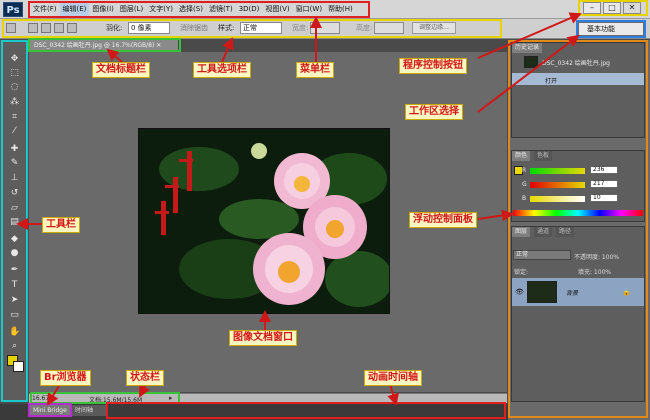 This screenshot has width=650, height=420. I want to click on arrow-timeline, so click(393, 394).